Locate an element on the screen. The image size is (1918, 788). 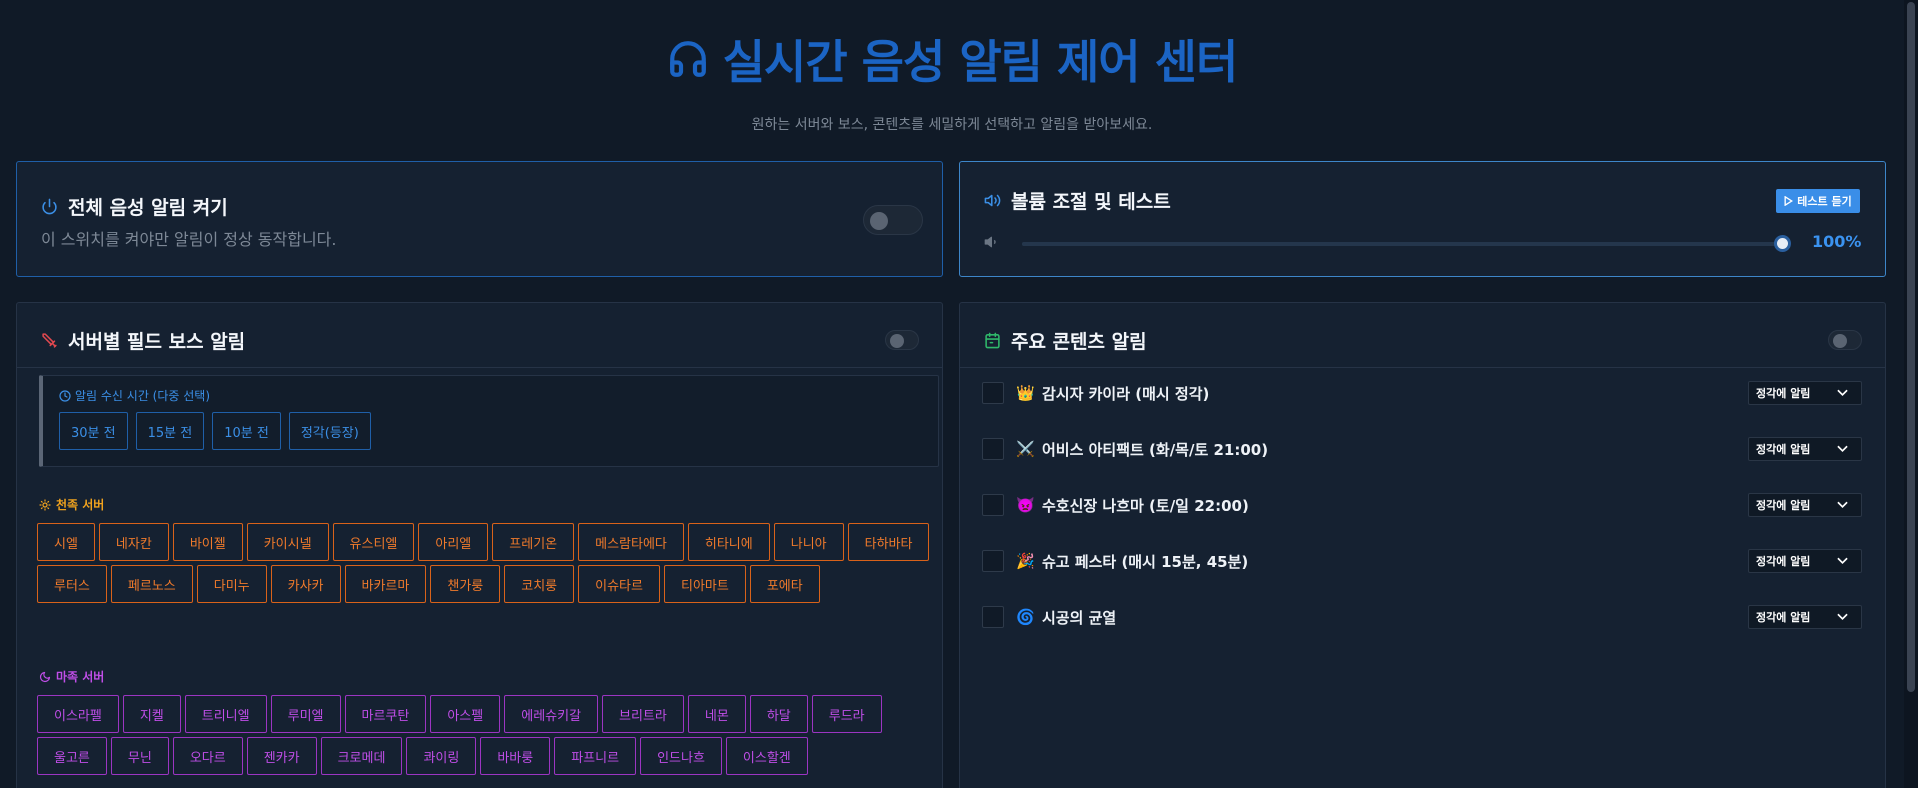
sky-server-chip: 카사카 is located at coordinates (305, 584).